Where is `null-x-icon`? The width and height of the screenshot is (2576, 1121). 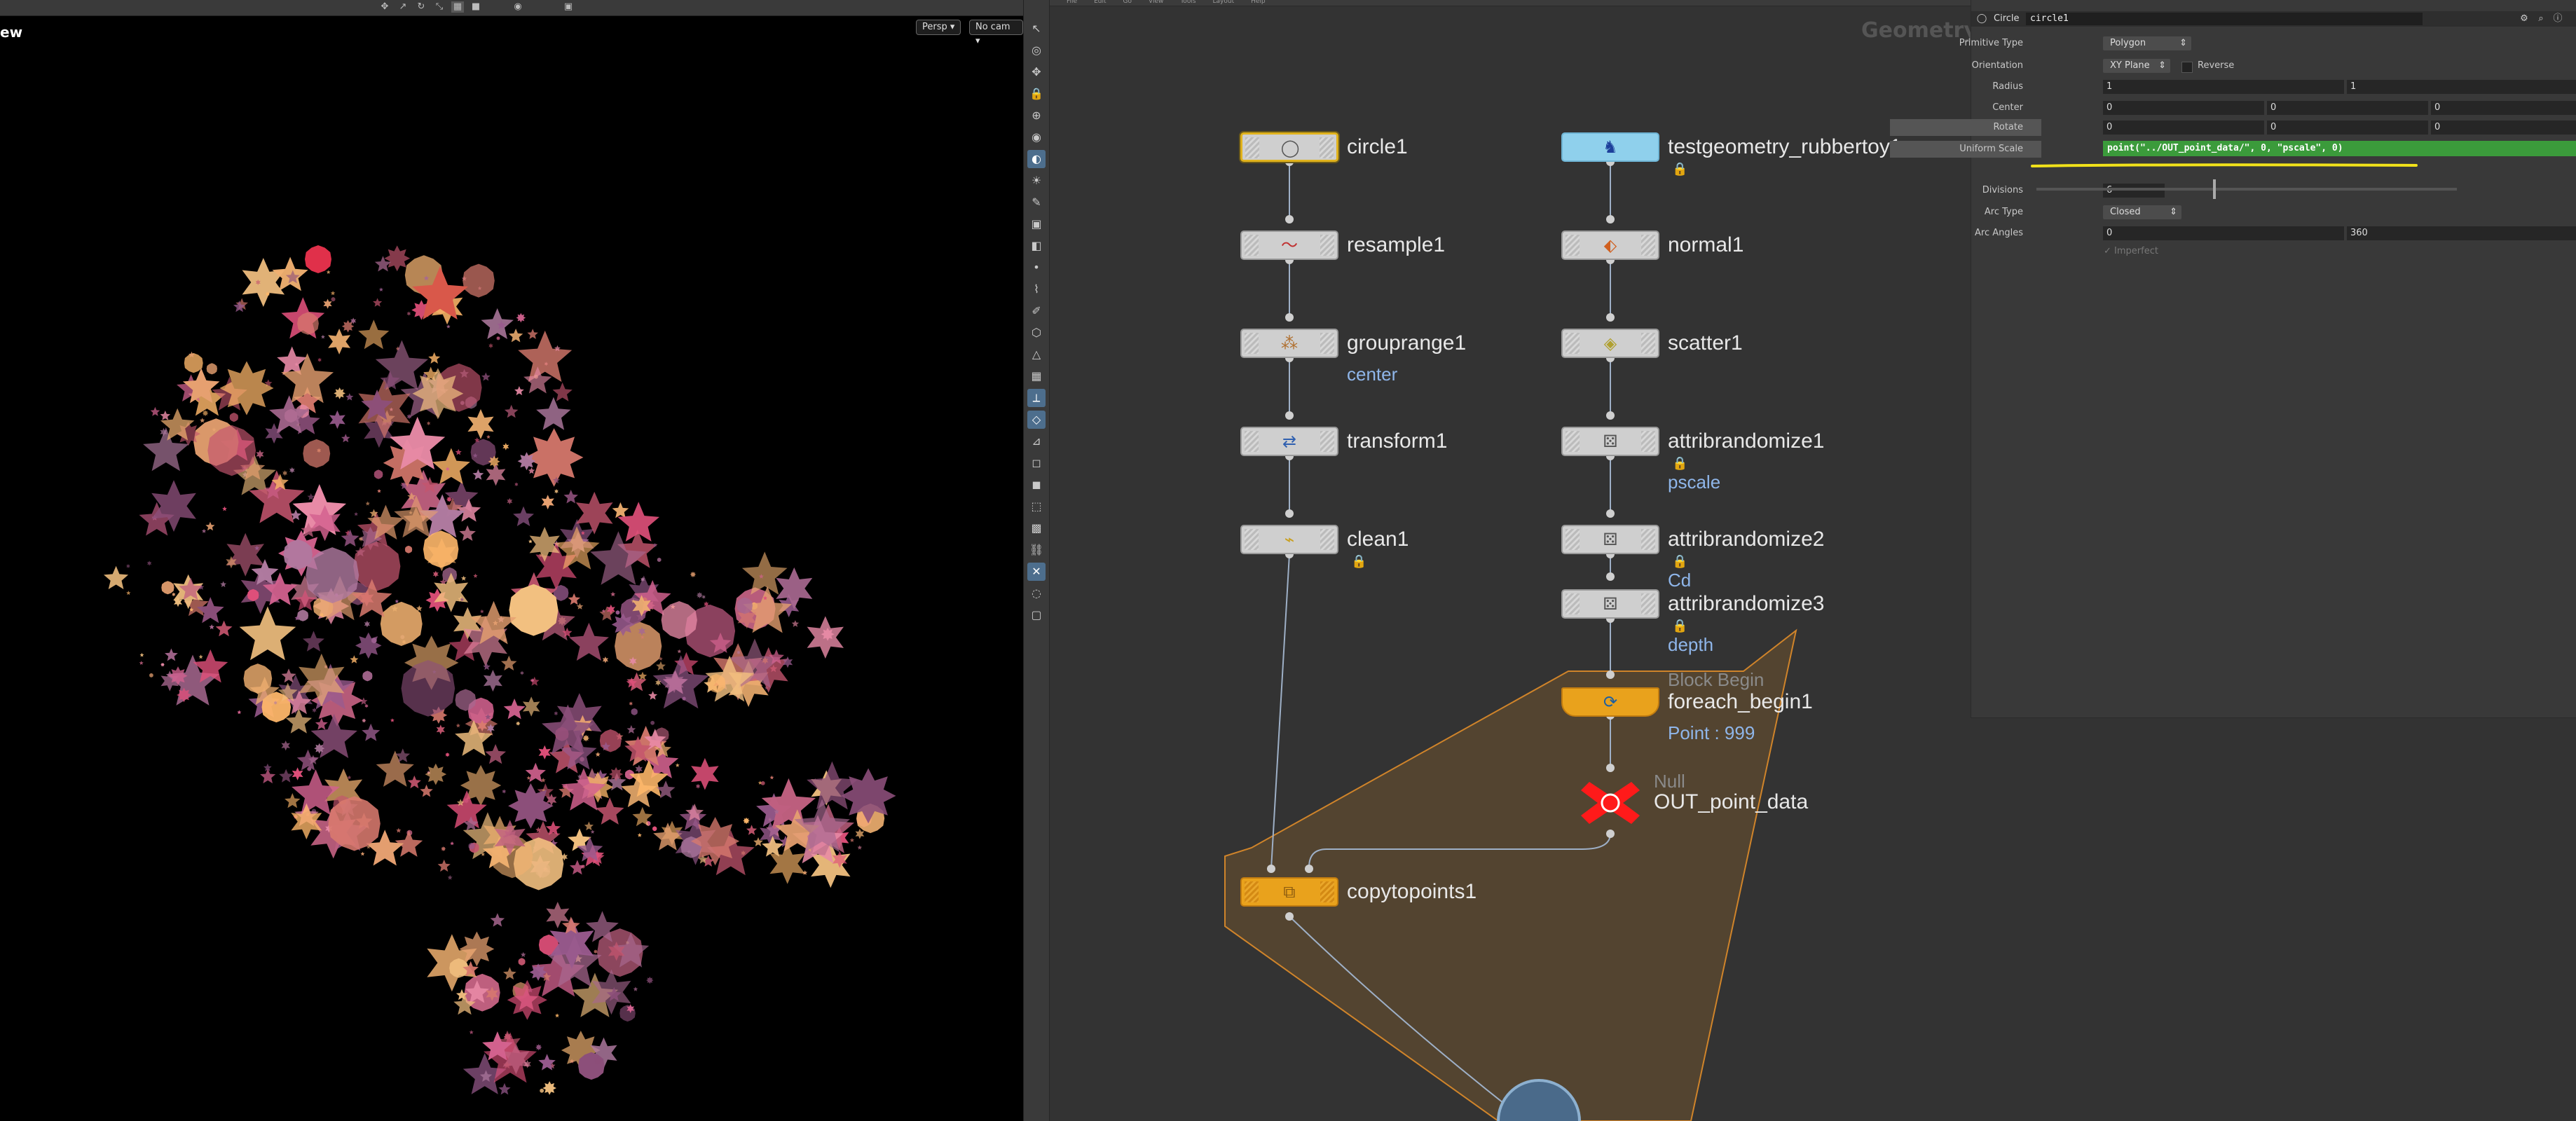
null-x-icon is located at coordinates (1610, 803).